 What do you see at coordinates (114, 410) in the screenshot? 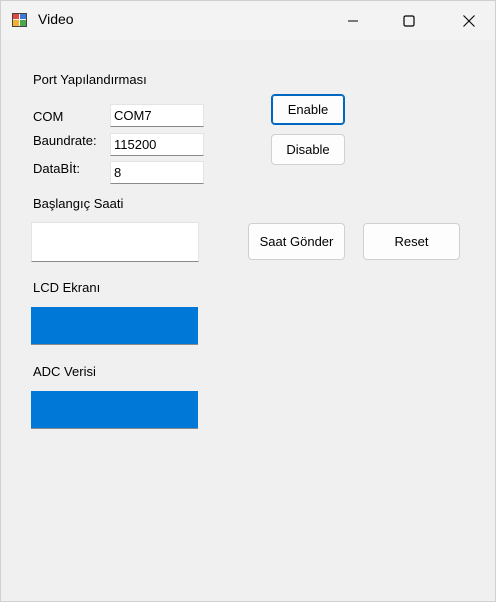
I see `adc-display` at bounding box center [114, 410].